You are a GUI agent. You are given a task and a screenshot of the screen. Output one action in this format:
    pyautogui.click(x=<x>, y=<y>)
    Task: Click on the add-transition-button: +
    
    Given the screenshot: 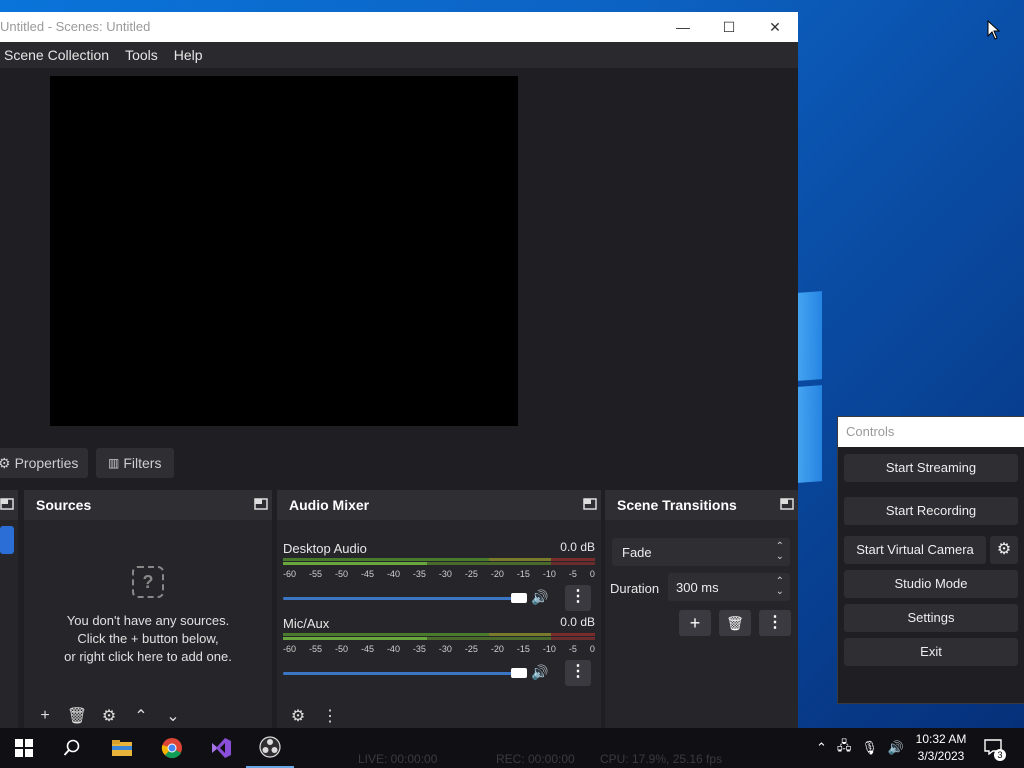 What is the action you would take?
    pyautogui.click(x=695, y=623)
    